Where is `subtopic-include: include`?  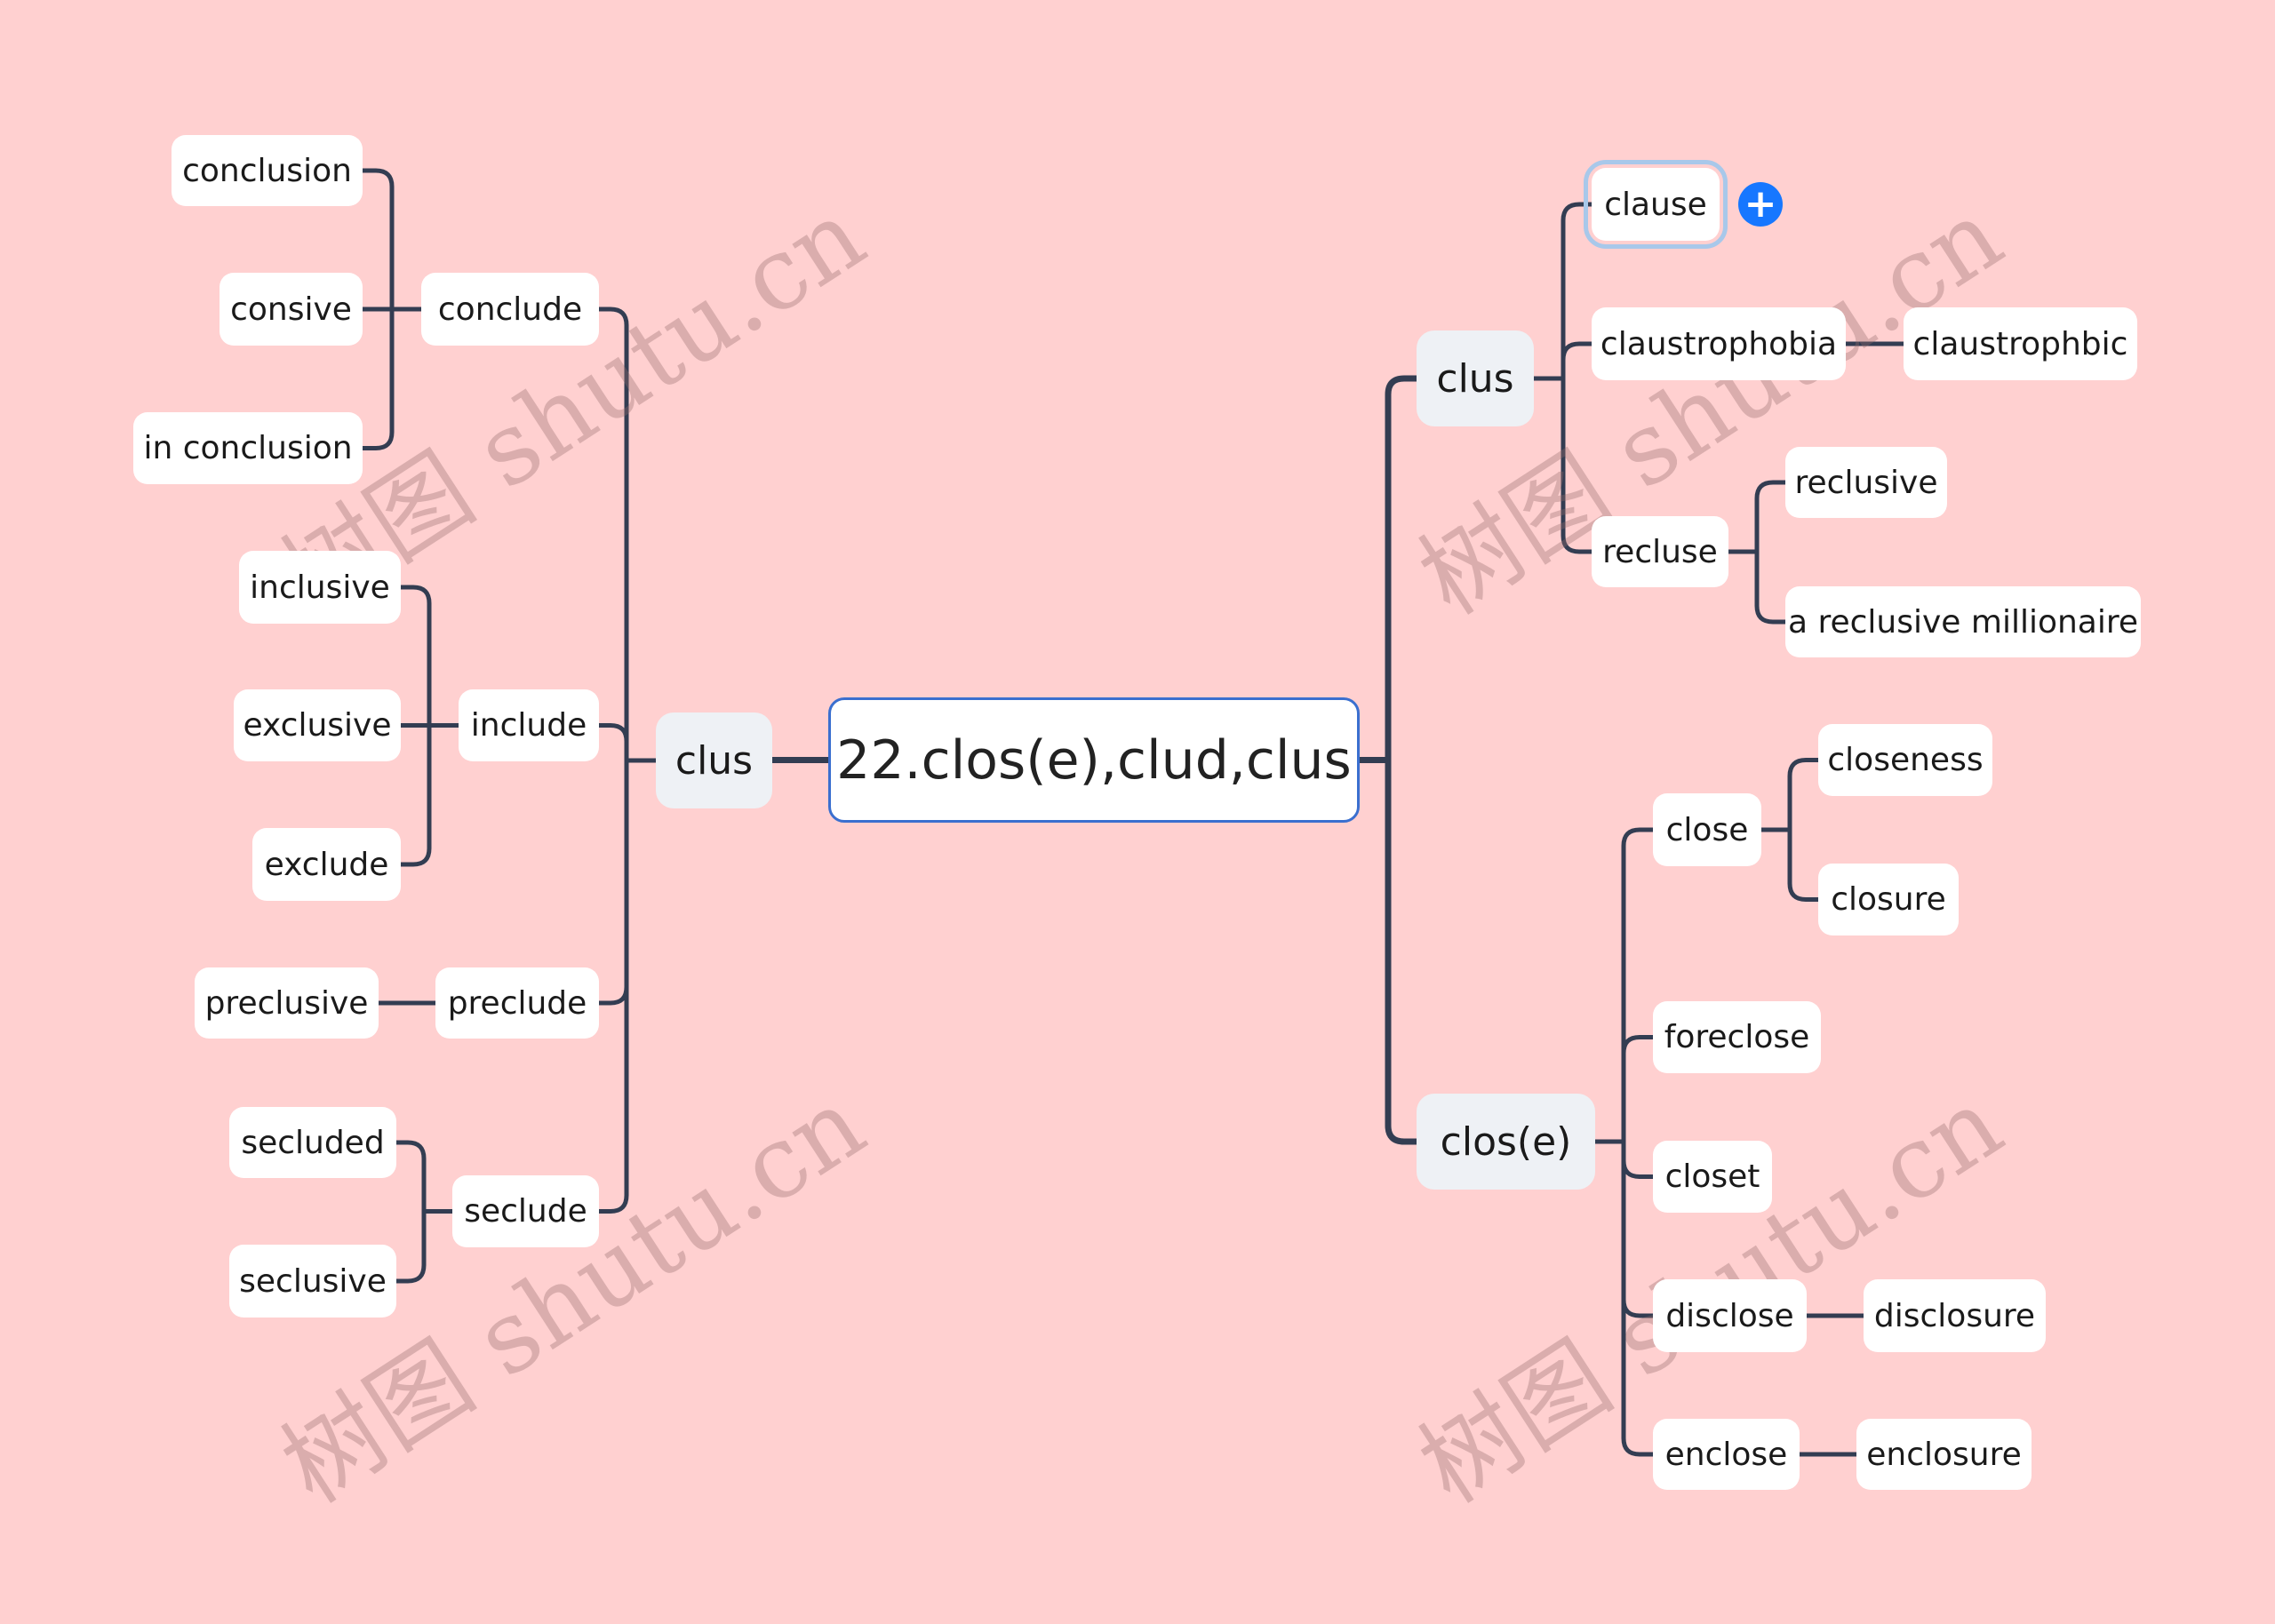
subtopic-include: include is located at coordinates (529, 725).